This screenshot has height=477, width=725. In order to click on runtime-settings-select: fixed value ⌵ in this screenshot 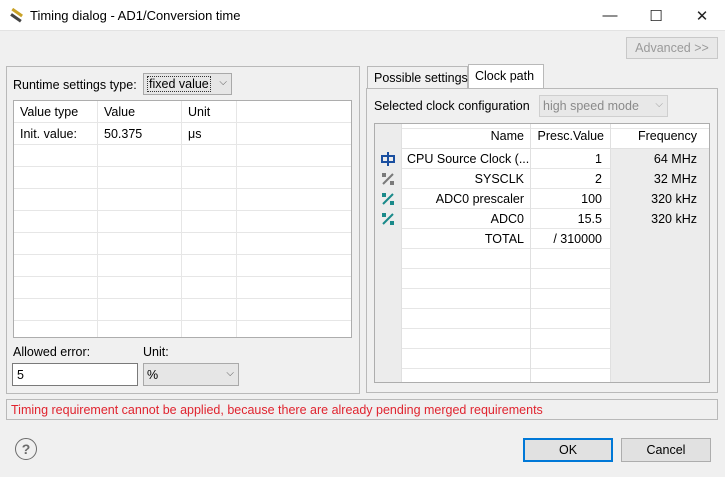, I will do `click(187, 84)`.